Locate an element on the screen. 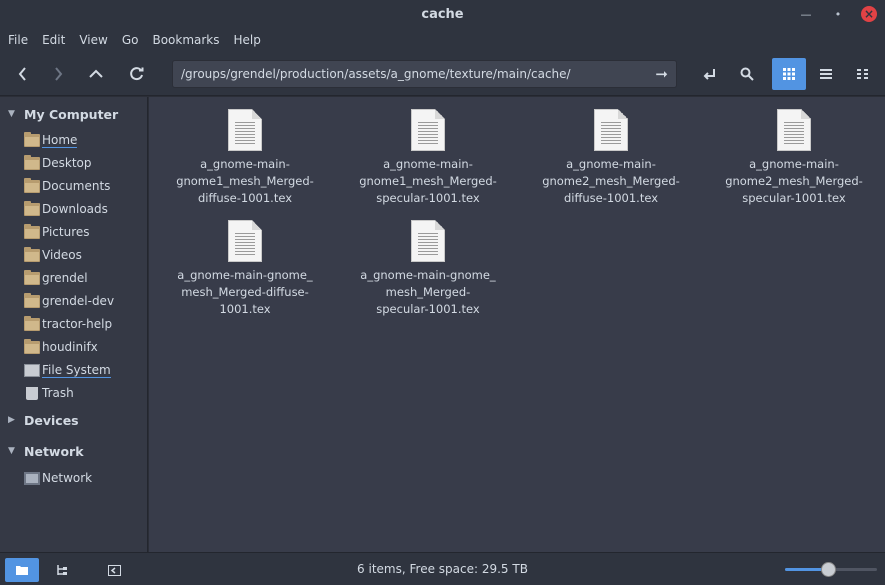 This screenshot has width=885, height=585. search-button is located at coordinates (747, 74).